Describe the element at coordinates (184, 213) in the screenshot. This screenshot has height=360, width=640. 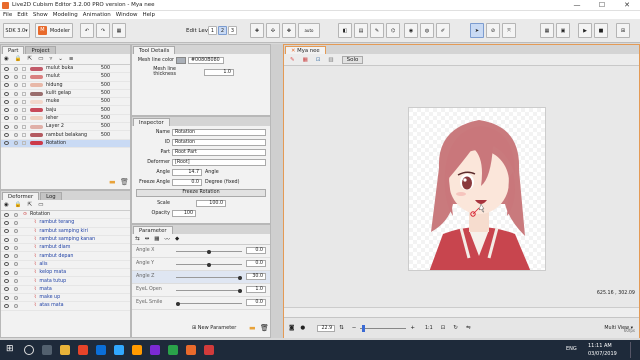
I see `opacity-field: 100` at that location.